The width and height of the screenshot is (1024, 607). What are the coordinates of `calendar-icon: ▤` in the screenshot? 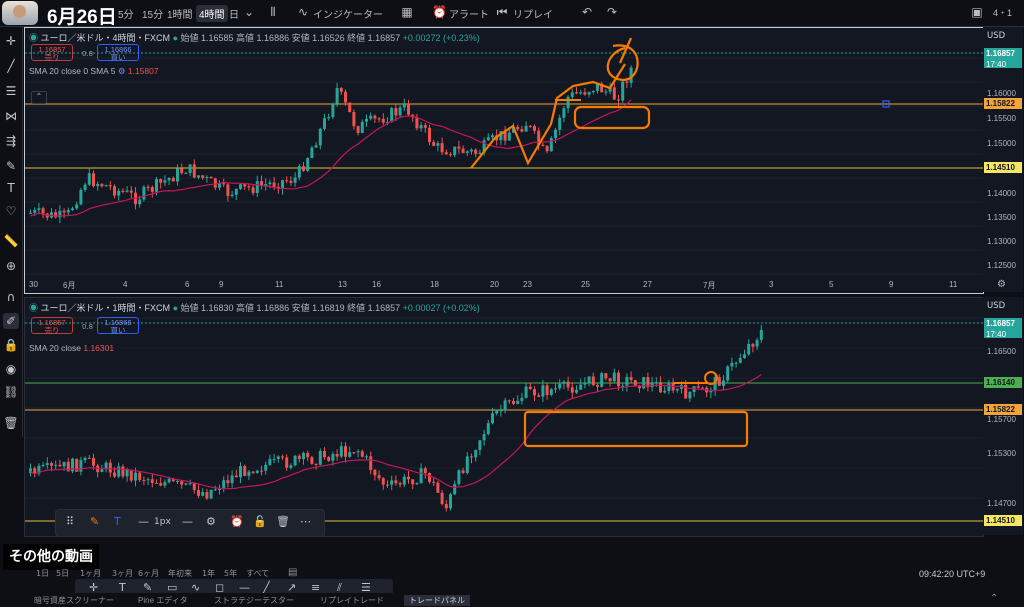 It's located at (292, 572).